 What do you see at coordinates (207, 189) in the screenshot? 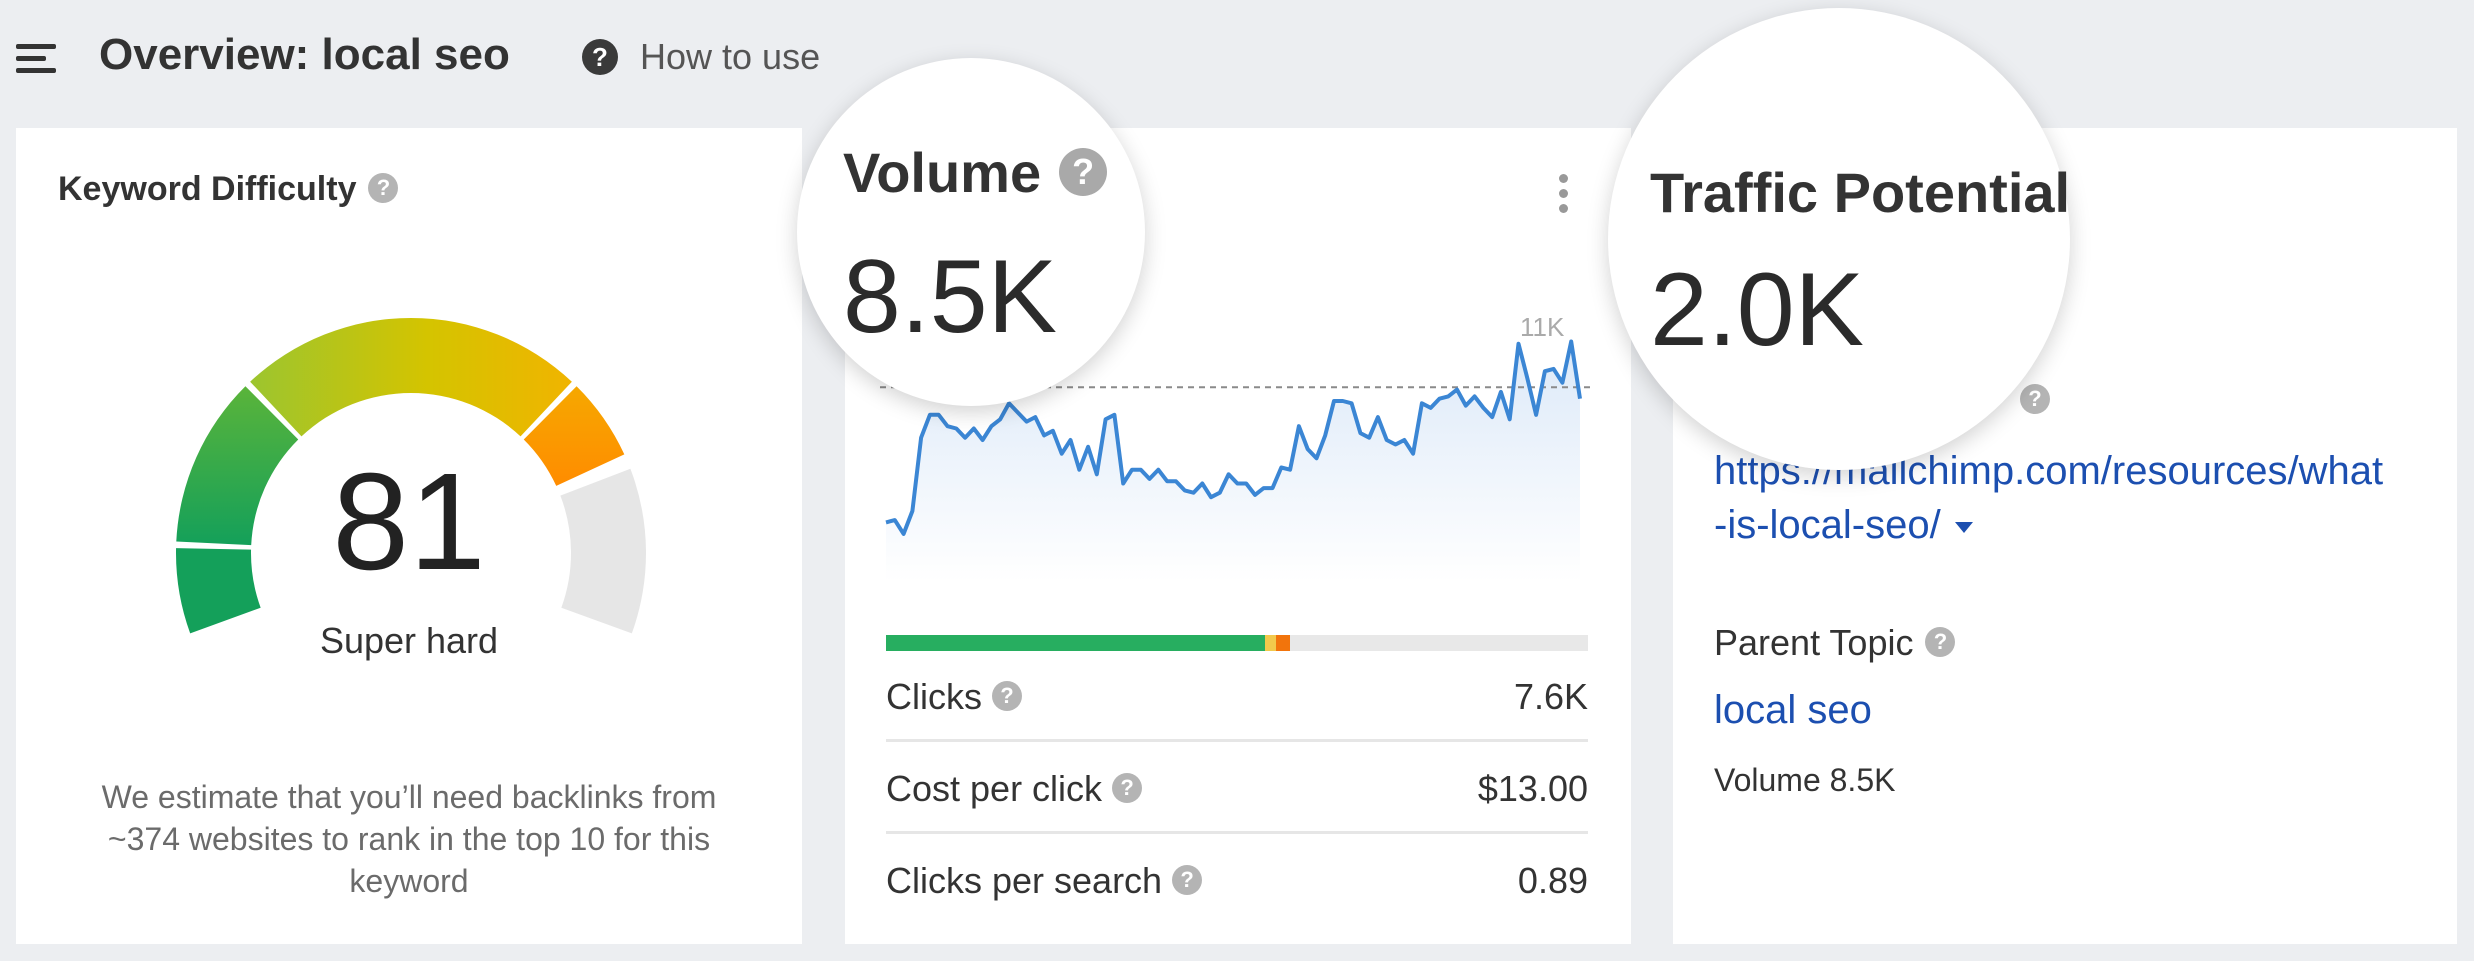
I see `keyword-difficulty-label: Keyword Difficulty` at bounding box center [207, 189].